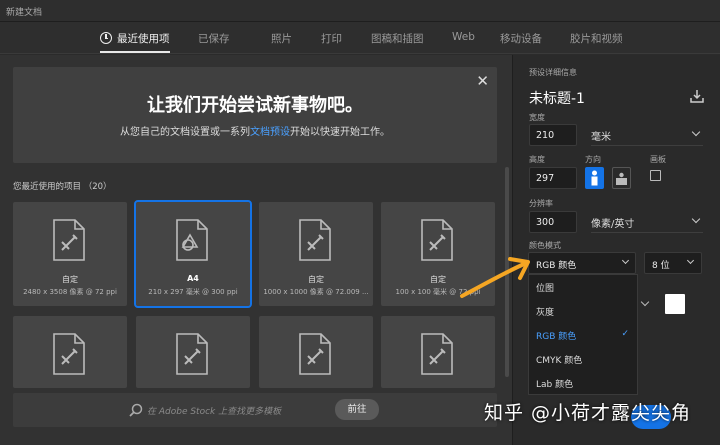  Describe the element at coordinates (193, 278) in the screenshot. I see `item-name: A4` at that location.